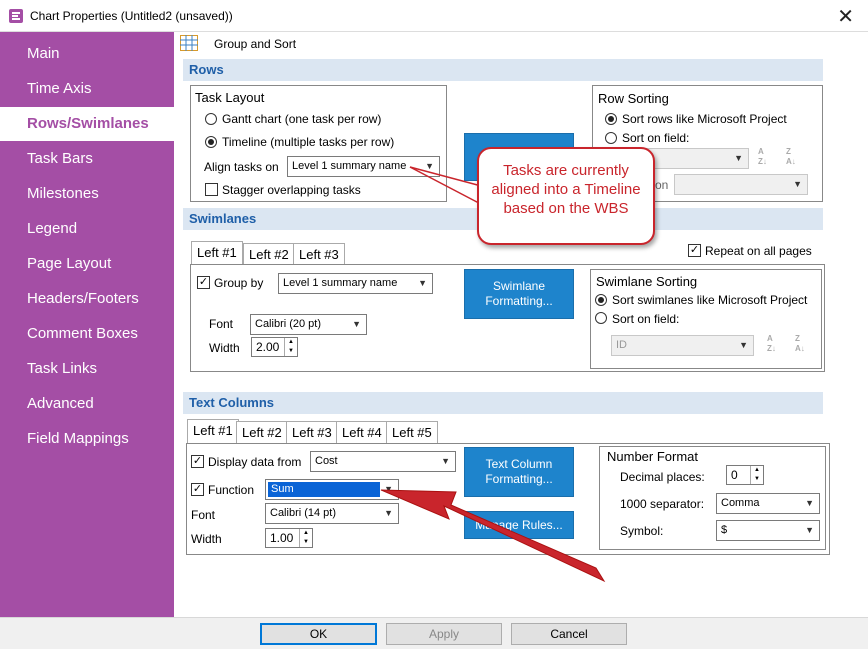 The width and height of the screenshot is (868, 649). What do you see at coordinates (87, 159) in the screenshot?
I see `sidebar-item-task-bars: Task Bars` at bounding box center [87, 159].